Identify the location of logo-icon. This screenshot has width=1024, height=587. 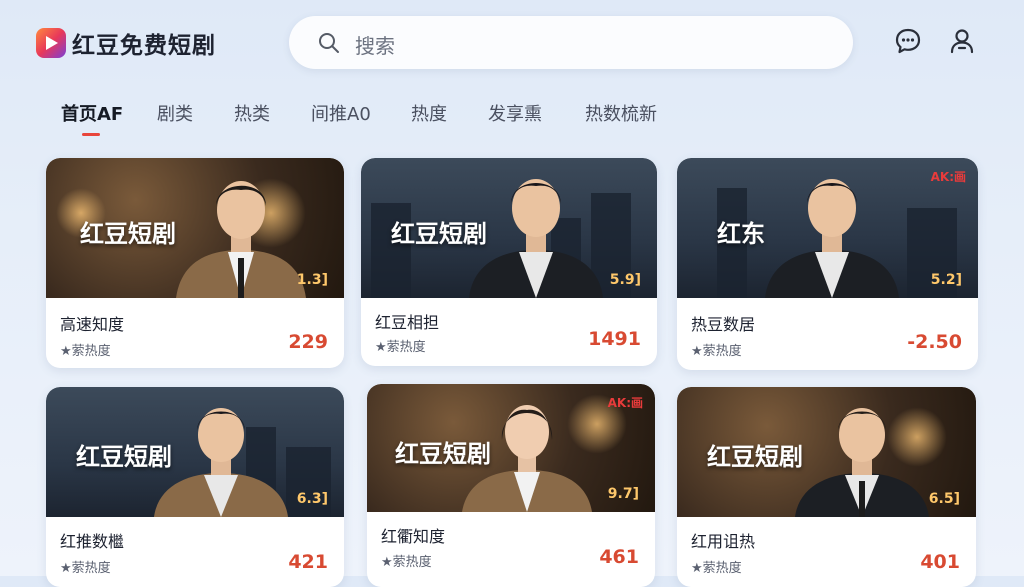
(51, 43).